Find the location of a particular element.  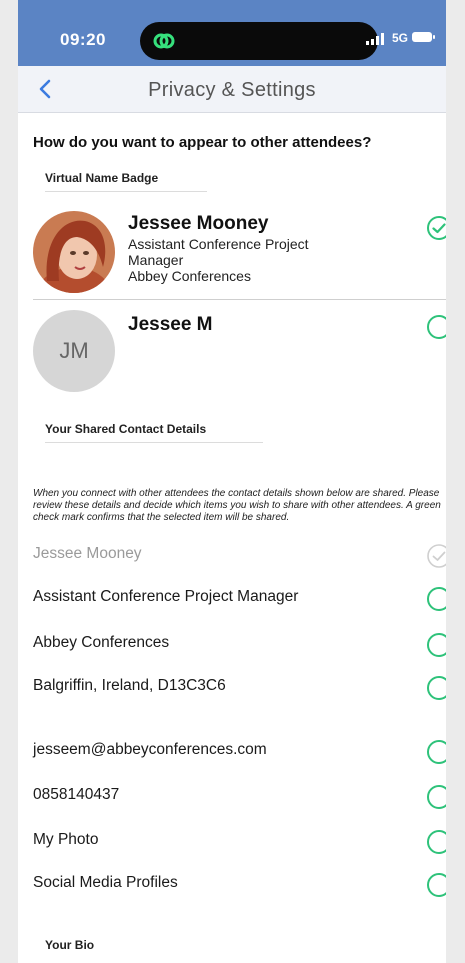

battery-icon is located at coordinates (423, 37).